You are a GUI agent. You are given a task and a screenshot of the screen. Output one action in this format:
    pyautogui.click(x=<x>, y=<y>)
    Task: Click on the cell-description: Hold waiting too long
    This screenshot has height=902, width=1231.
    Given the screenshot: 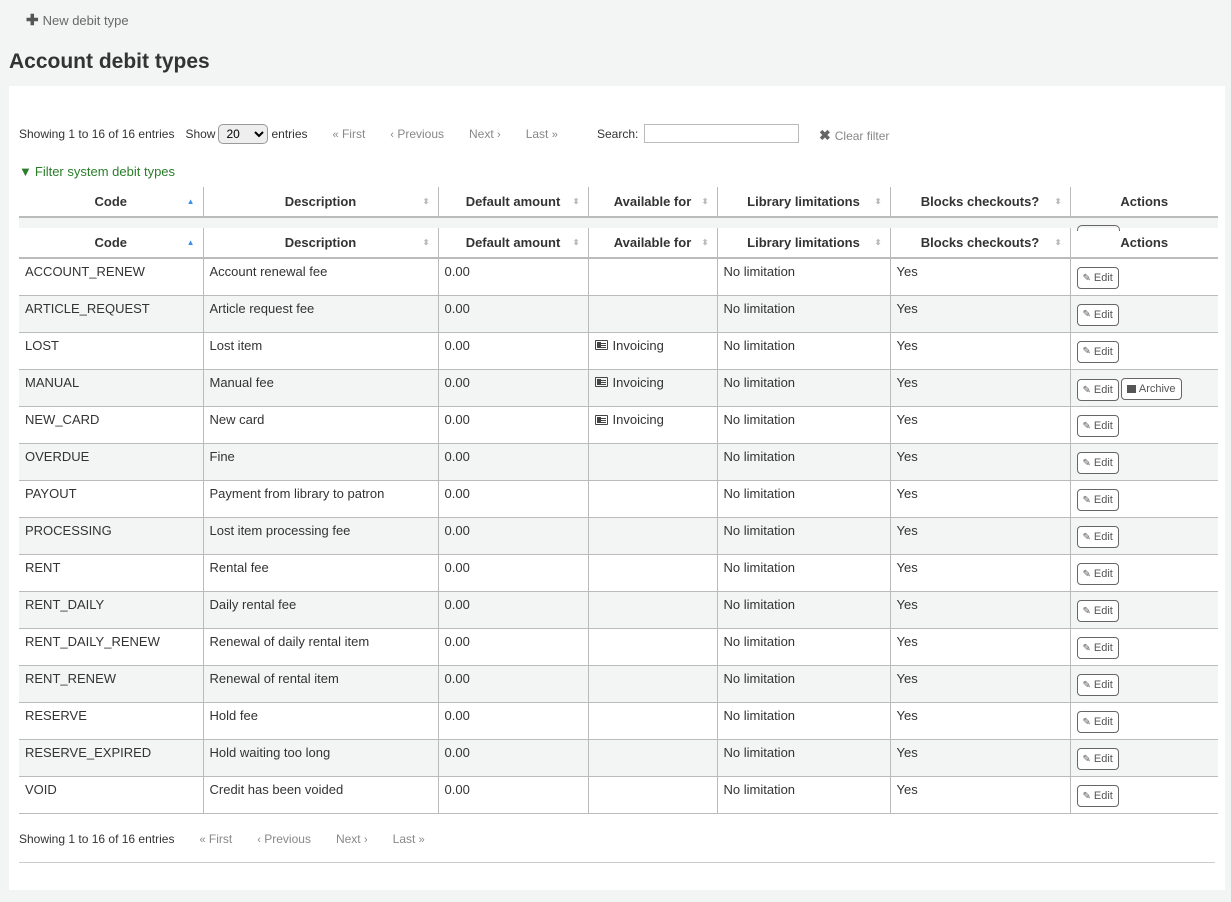 What is the action you would take?
    pyautogui.click(x=320, y=758)
    